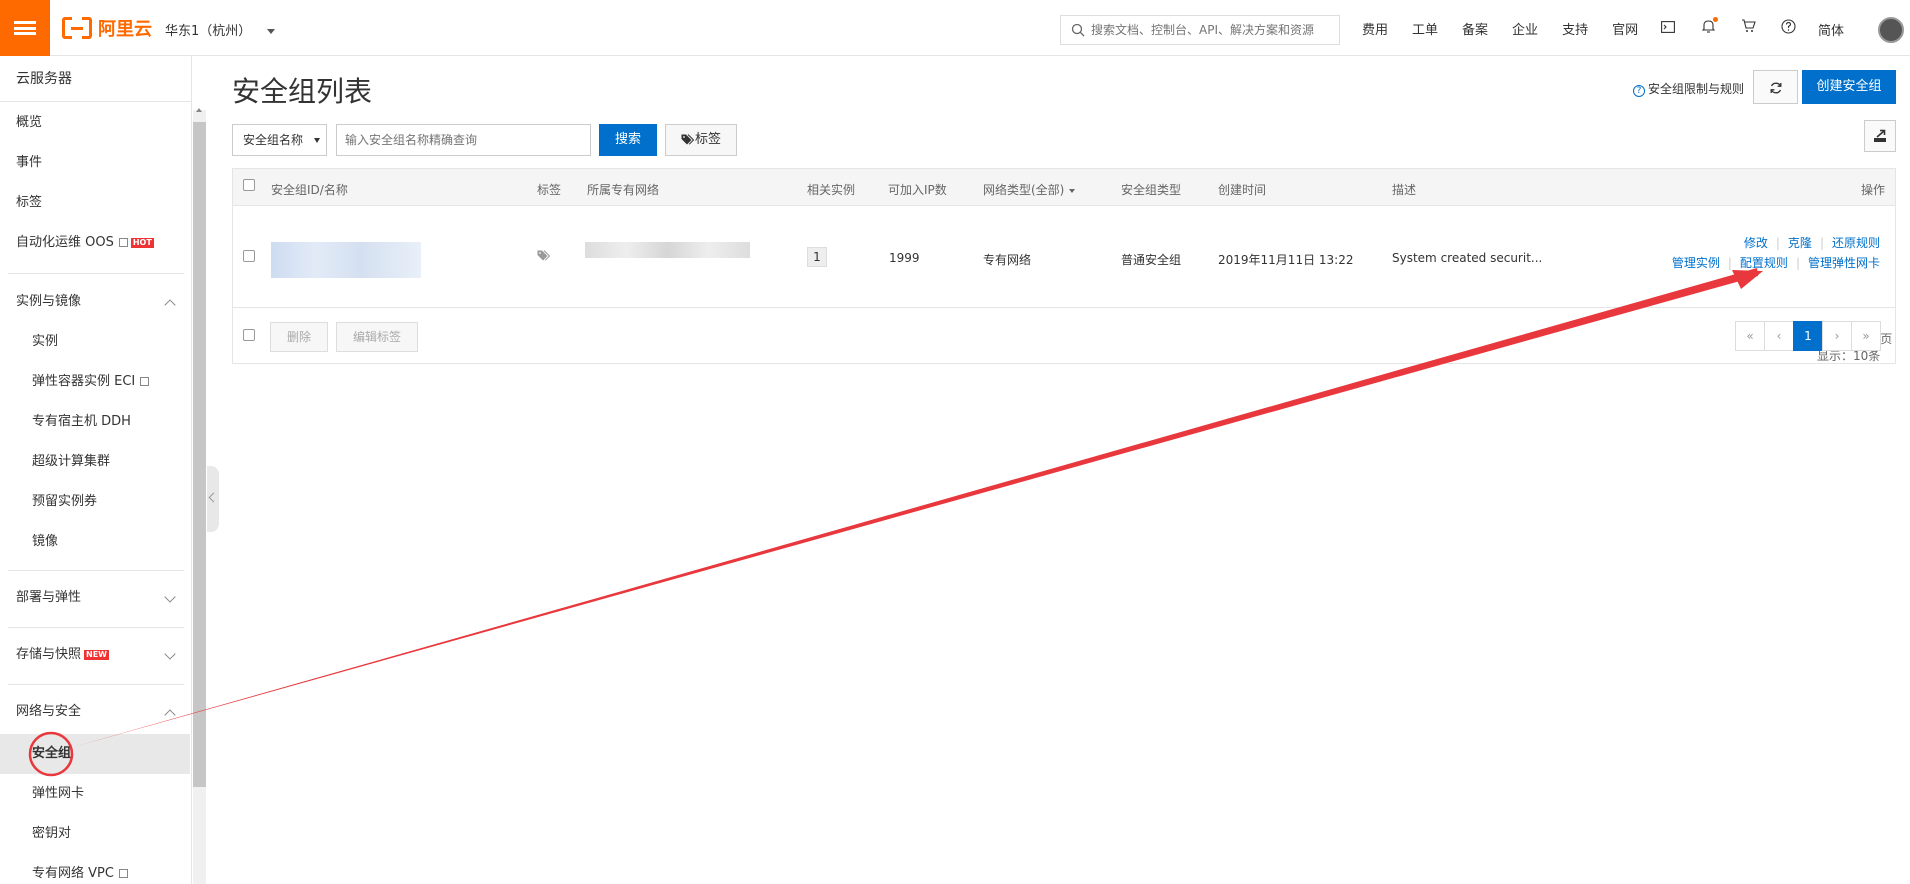 The image size is (1910, 884). Describe the element at coordinates (1764, 263) in the screenshot. I see `op-config-rules-link: 配置规则` at that location.